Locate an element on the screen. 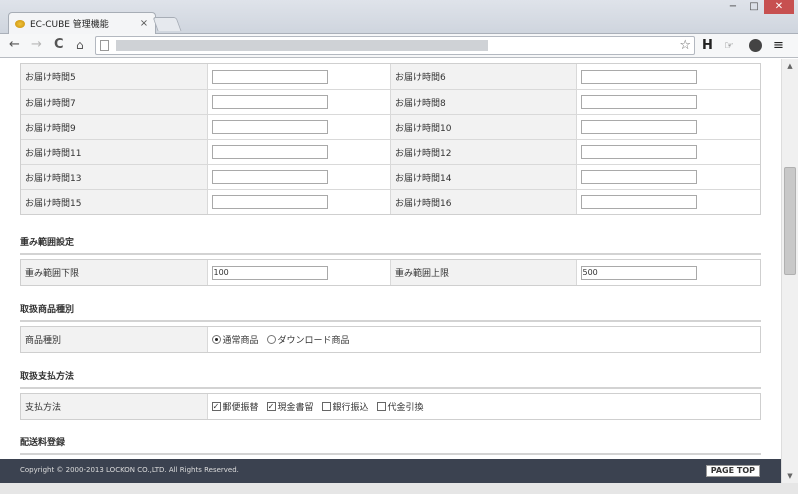  delivery-time-label: お届け時間10 is located at coordinates (483, 127).